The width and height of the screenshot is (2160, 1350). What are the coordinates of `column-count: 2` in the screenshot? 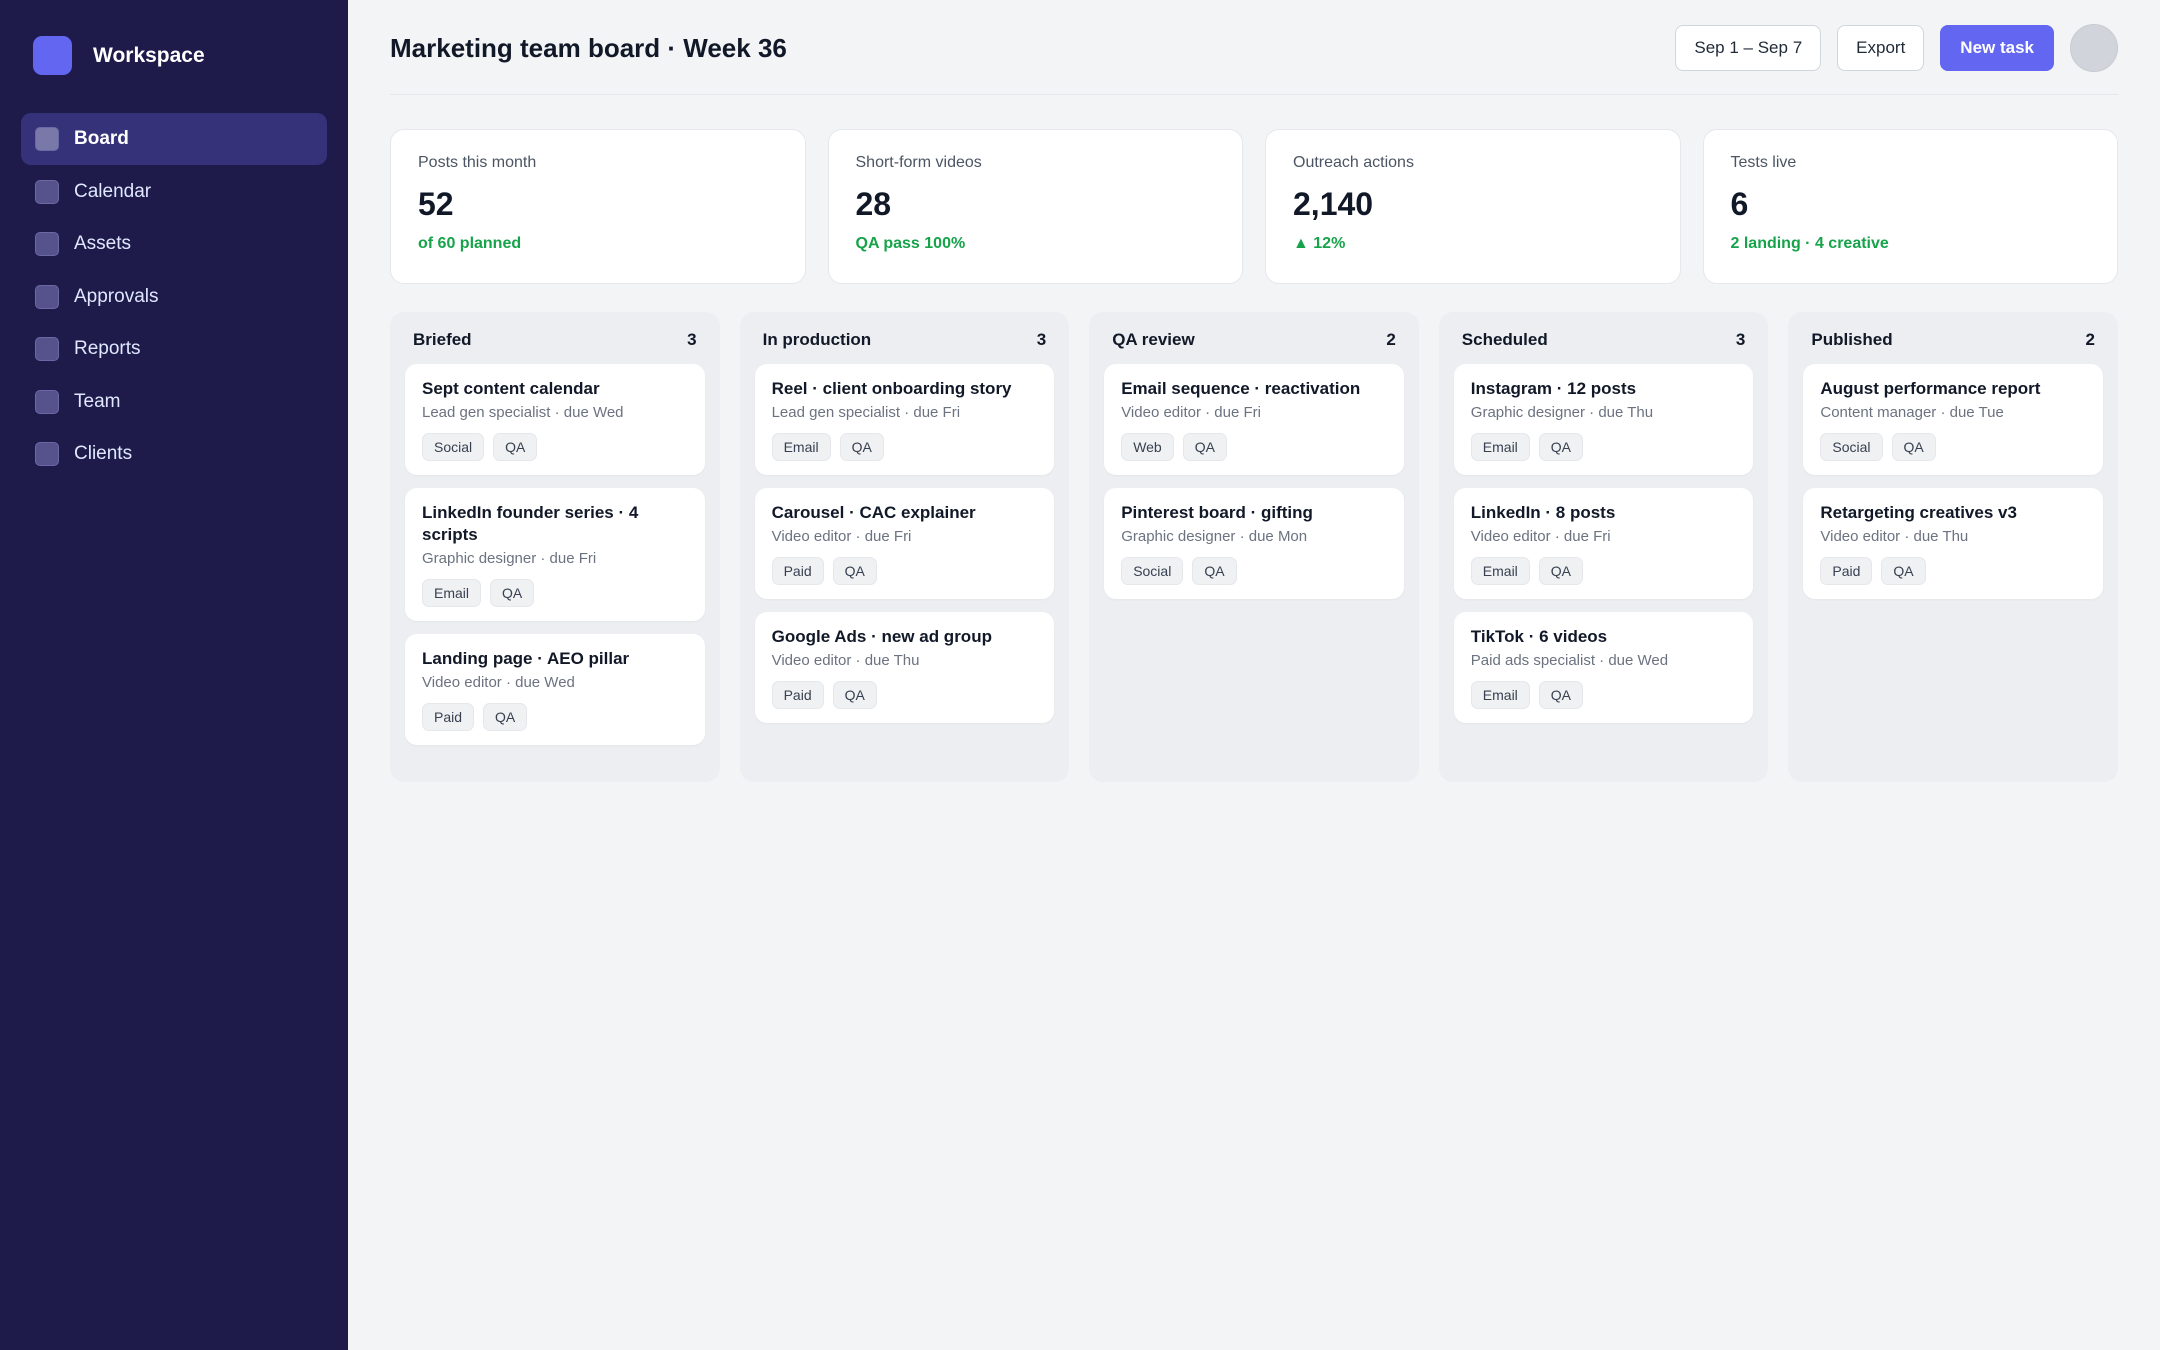 It's located at (2090, 339).